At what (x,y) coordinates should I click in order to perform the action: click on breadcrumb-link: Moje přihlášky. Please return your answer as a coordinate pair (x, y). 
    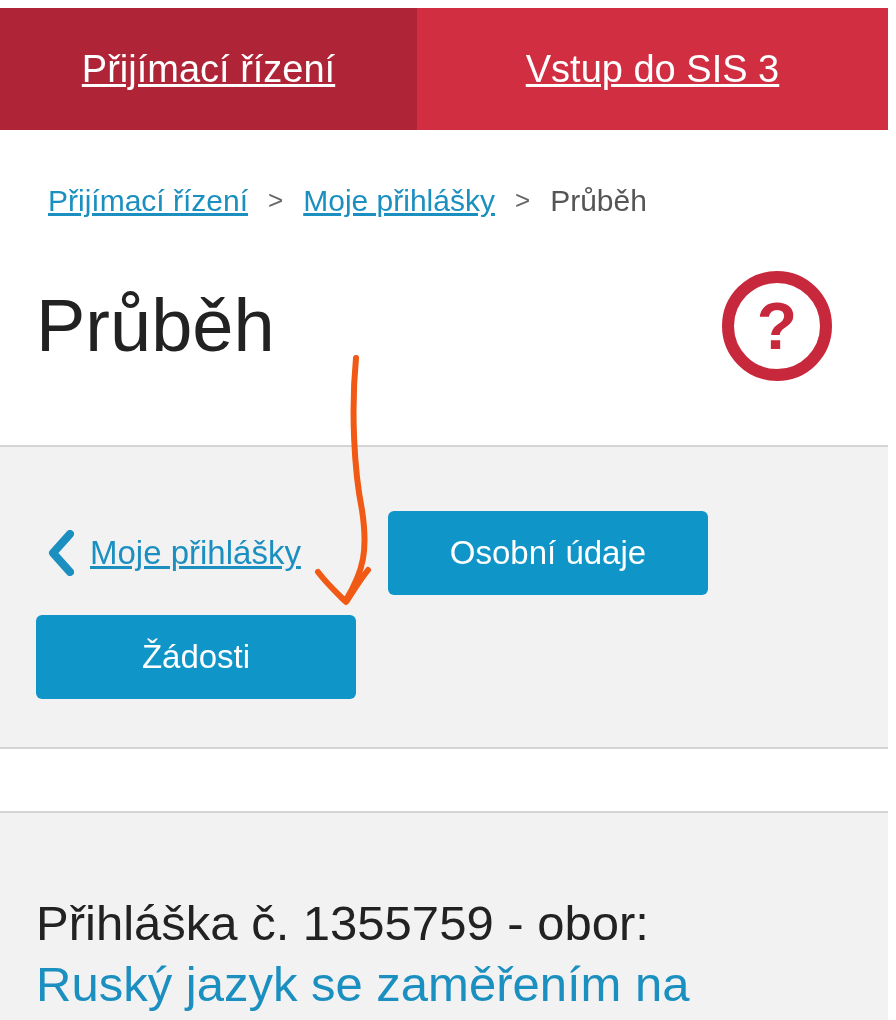
    Looking at the image, I should click on (399, 200).